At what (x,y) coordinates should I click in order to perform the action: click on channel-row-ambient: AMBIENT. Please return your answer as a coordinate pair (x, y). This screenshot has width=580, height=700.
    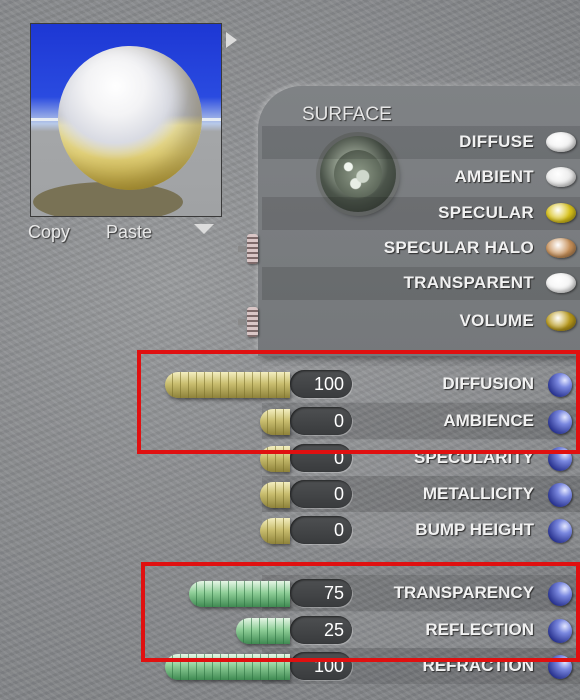
    Looking at the image, I should click on (421, 177).